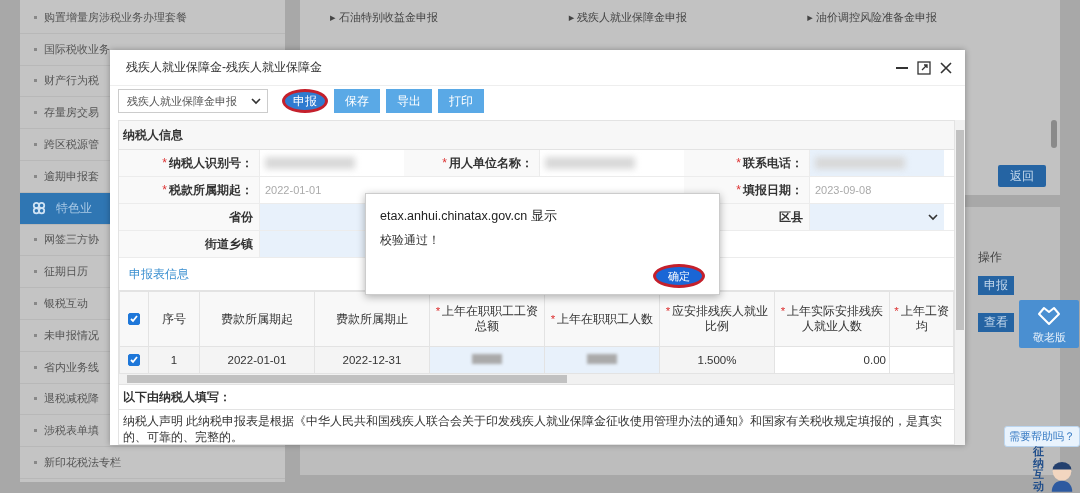 This screenshot has height=493, width=1080. I want to click on column-header: 费款所属期起, so click(257, 318).